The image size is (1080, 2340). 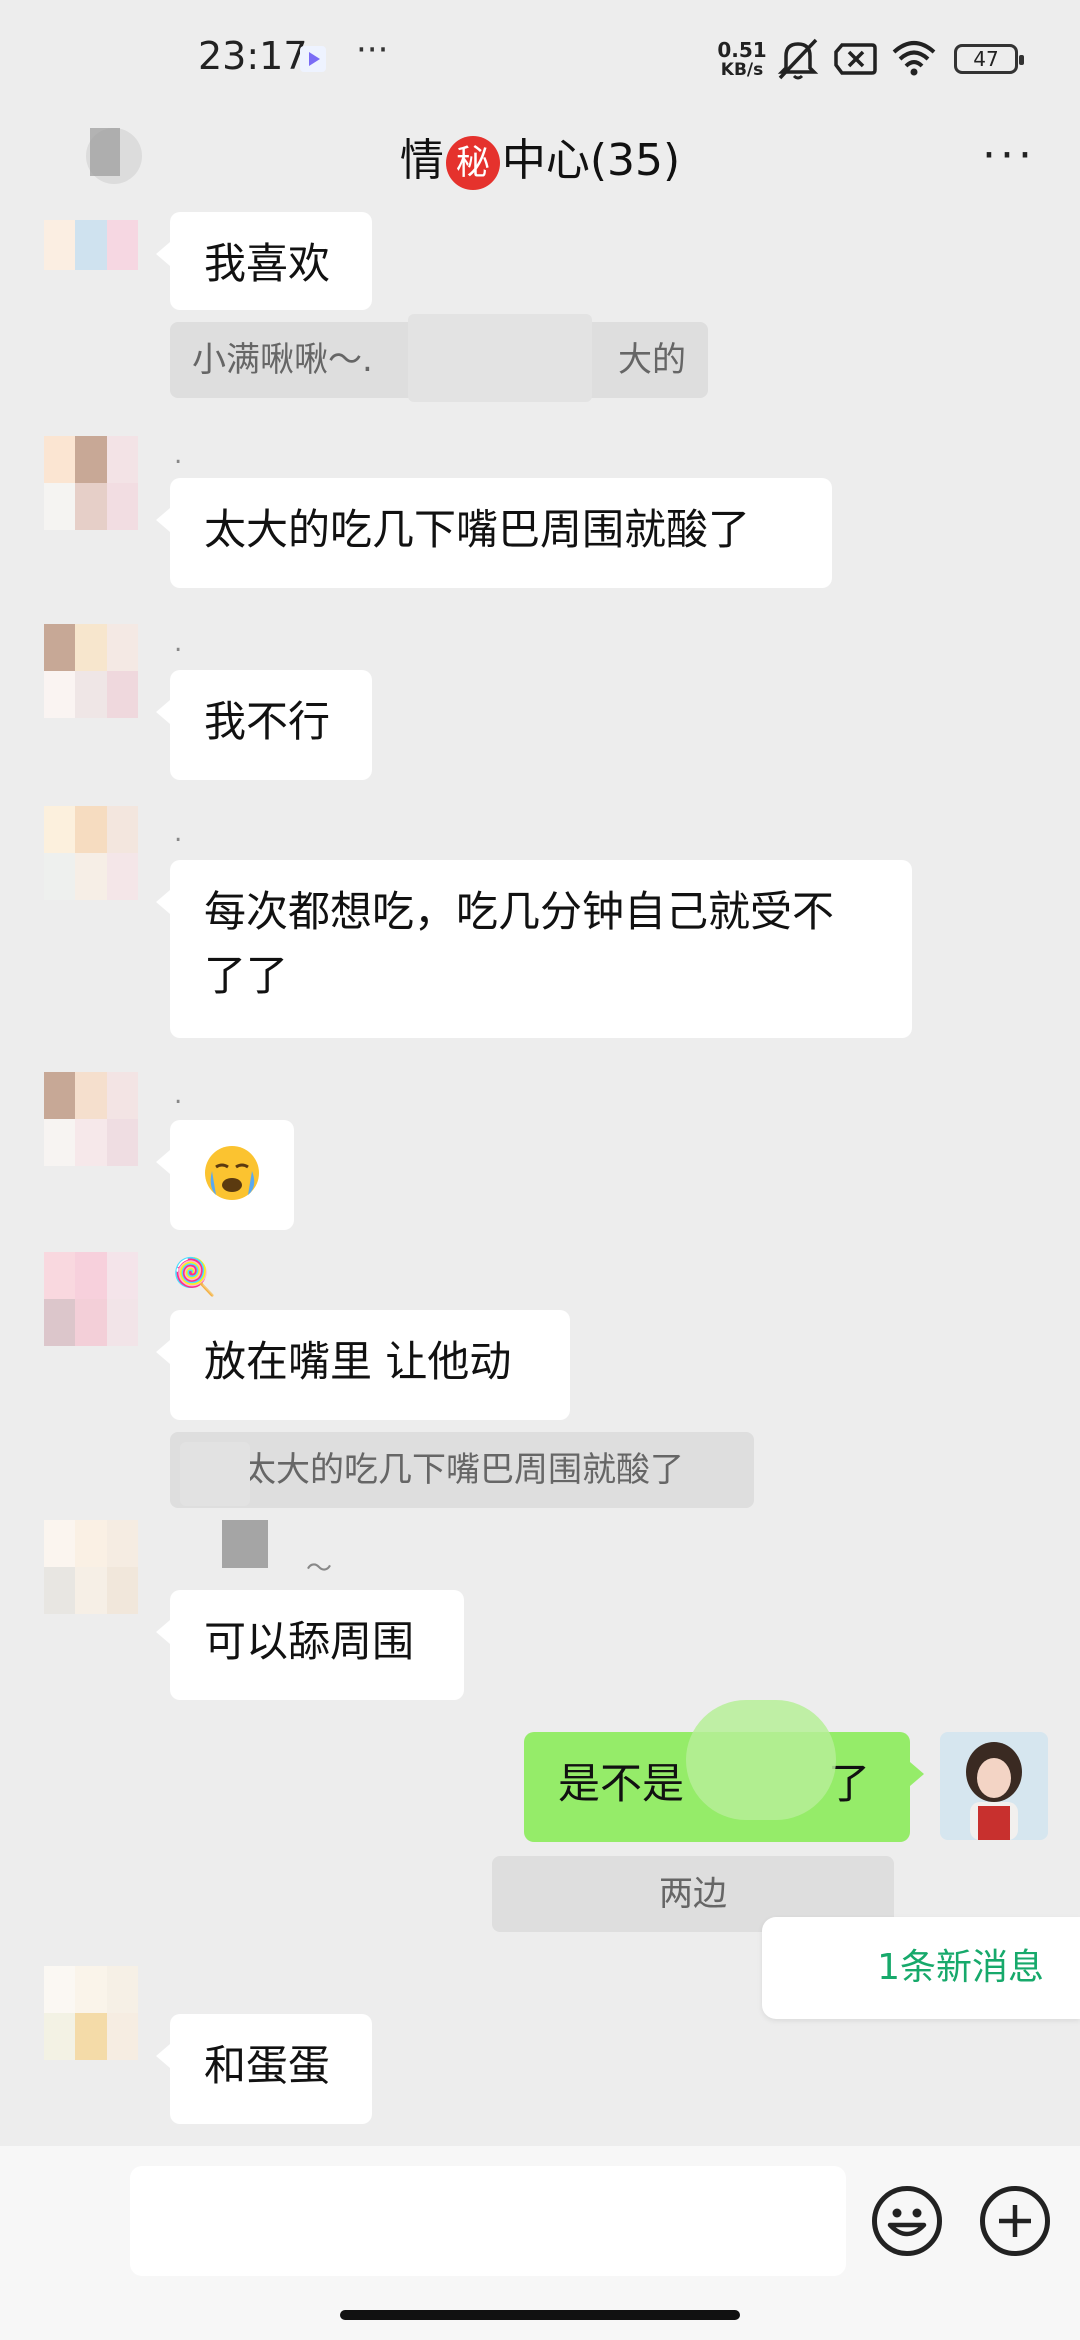 I want to click on network-speed-value: 0.51, so click(x=742, y=50).